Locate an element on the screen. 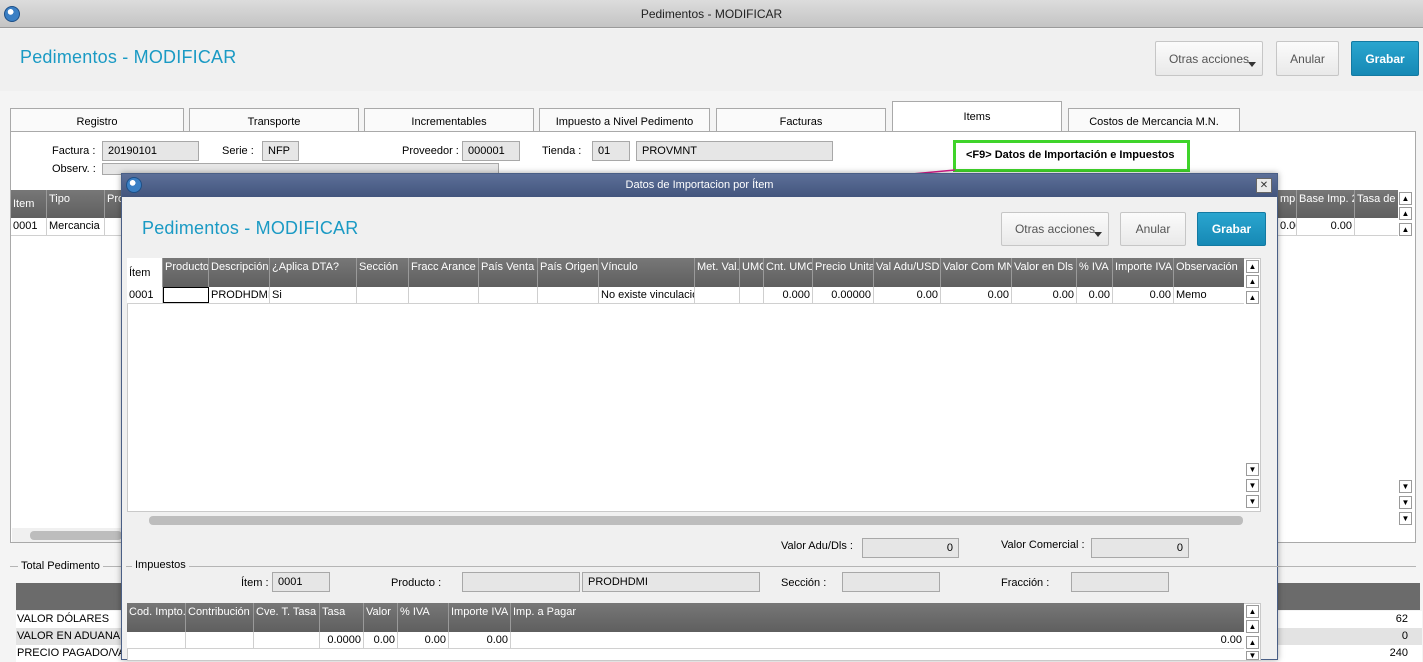 The height and width of the screenshot is (662, 1423). valor-adu-field: 0 is located at coordinates (910, 548).